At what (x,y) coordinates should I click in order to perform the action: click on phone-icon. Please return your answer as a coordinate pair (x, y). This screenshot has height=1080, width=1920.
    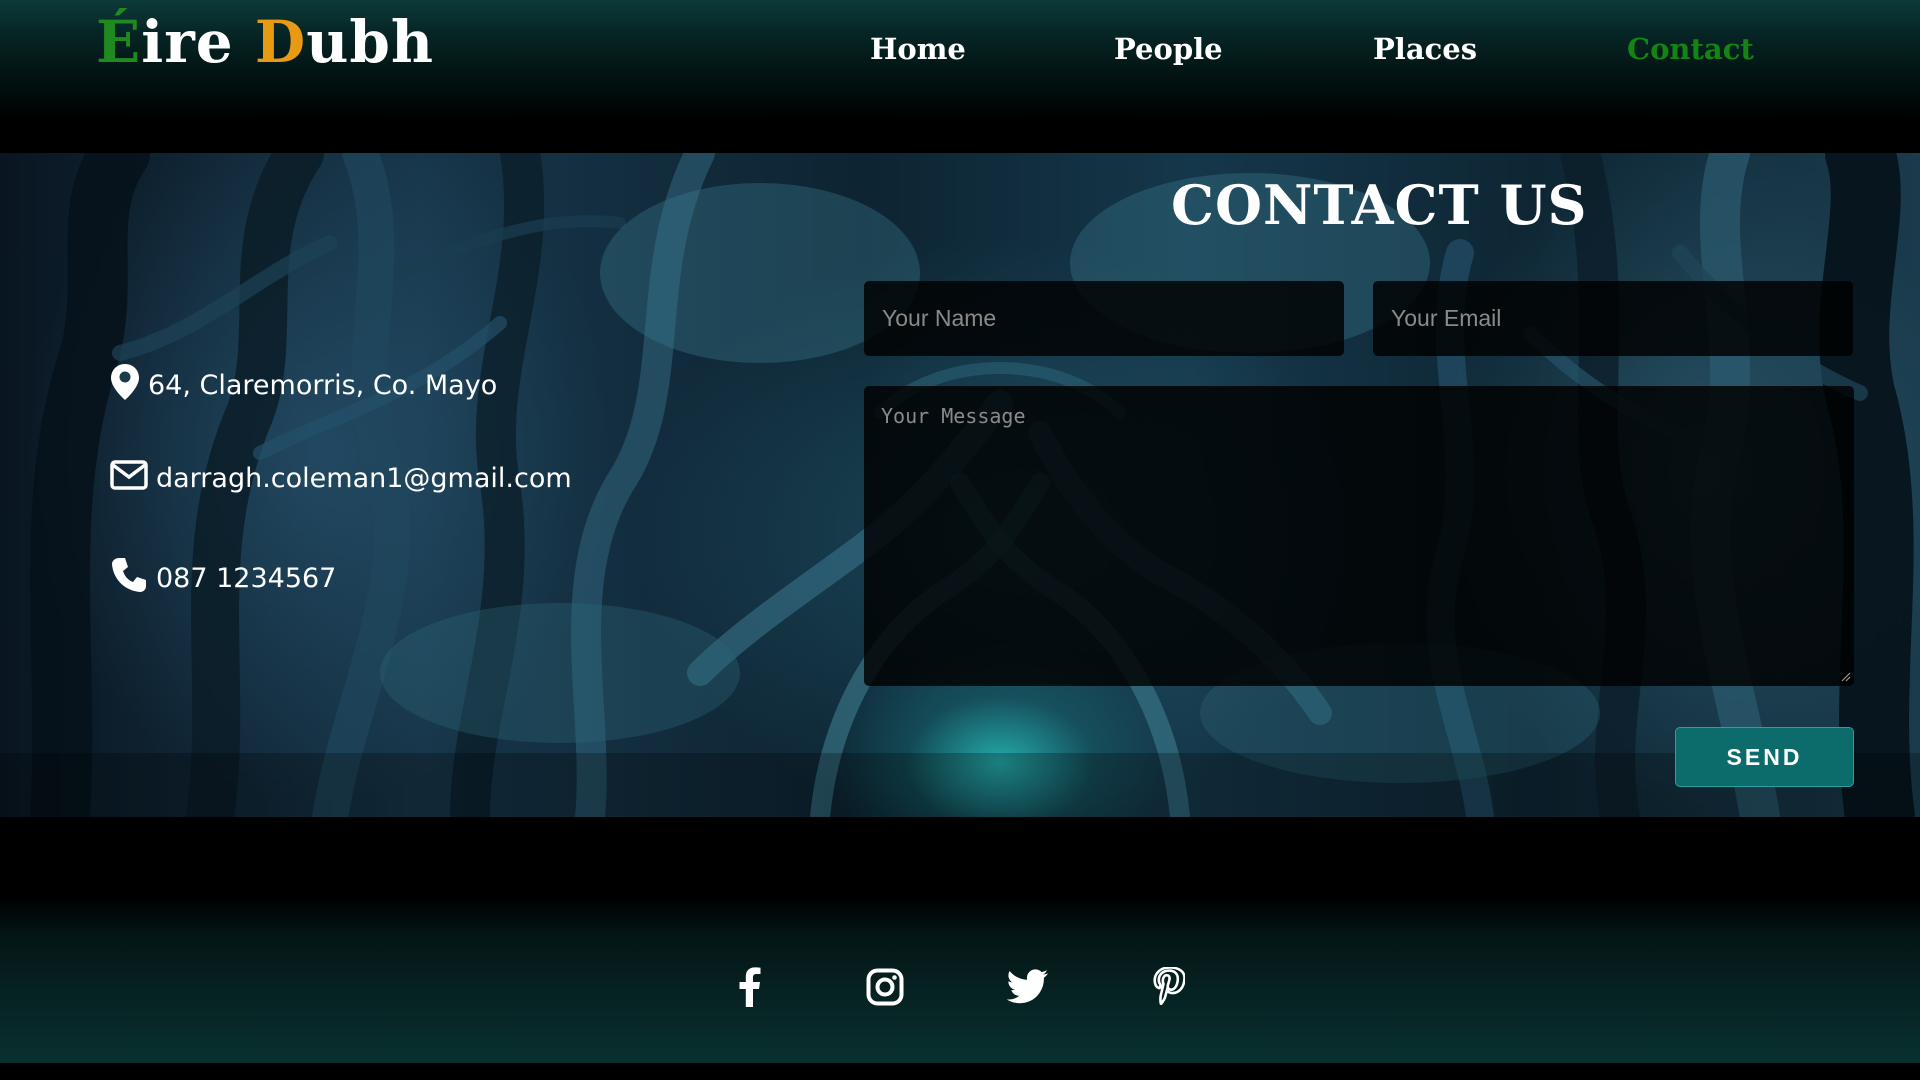
    Looking at the image, I should click on (129, 578).